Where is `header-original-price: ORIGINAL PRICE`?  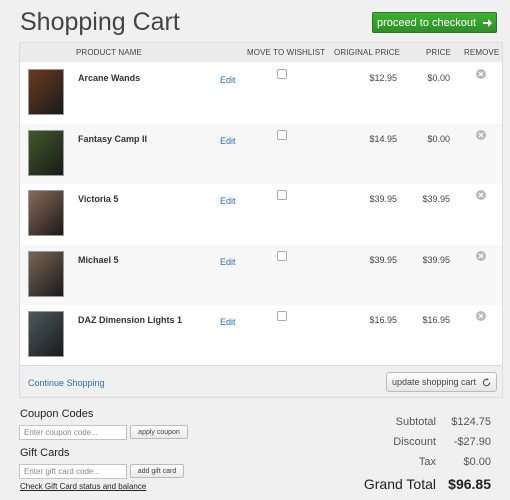 header-original-price: ORIGINAL PRICE is located at coordinates (367, 52).